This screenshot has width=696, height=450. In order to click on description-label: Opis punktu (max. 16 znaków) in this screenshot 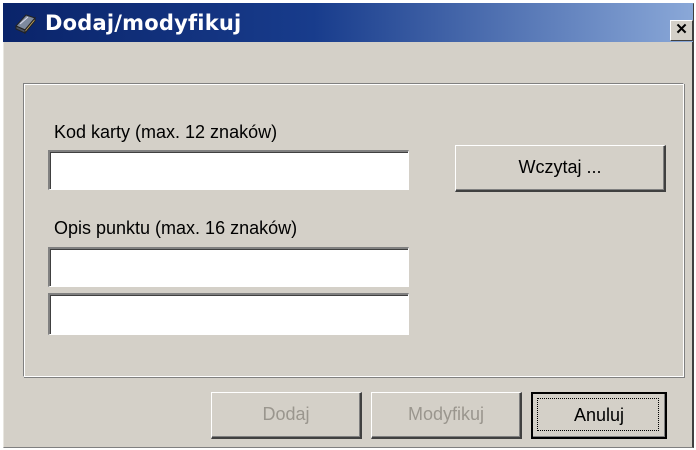, I will do `click(176, 228)`.